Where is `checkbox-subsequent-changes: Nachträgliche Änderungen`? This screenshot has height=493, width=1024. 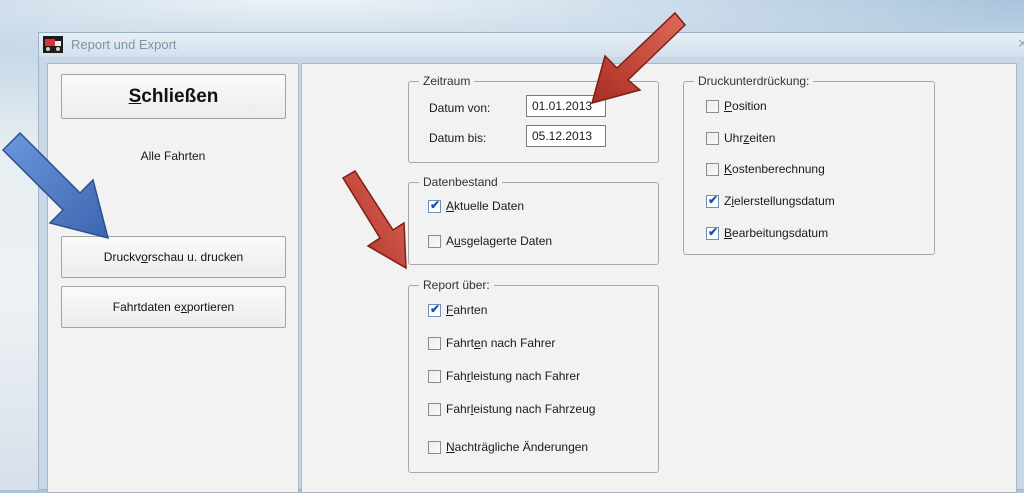 checkbox-subsequent-changes: Nachträgliche Änderungen is located at coordinates (508, 447).